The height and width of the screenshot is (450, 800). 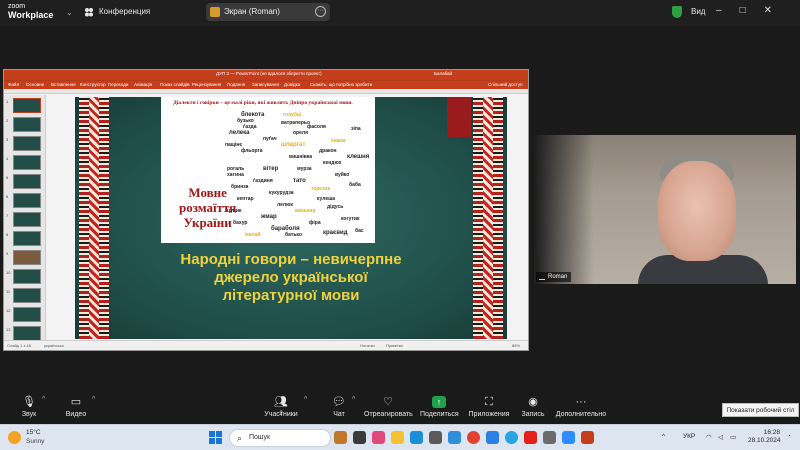 I want to click on chat-options-caret: ^, so click(x=353, y=399).